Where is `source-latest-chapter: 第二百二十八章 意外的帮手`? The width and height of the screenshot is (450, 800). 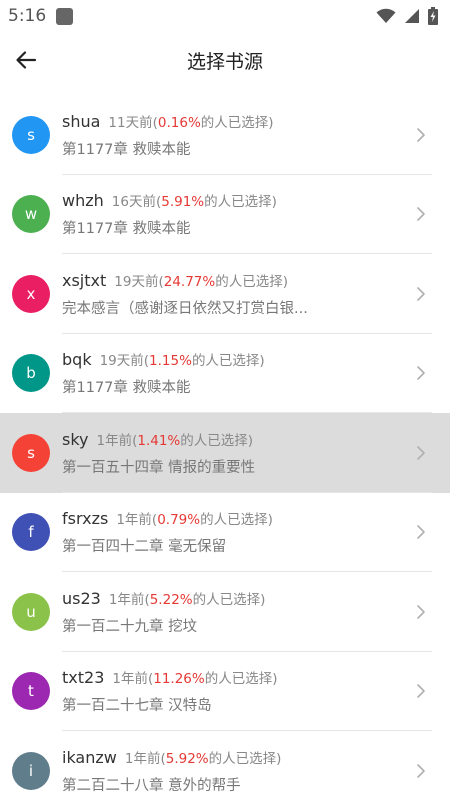 source-latest-chapter: 第二百二十八章 意外的帮手 is located at coordinates (151, 785).